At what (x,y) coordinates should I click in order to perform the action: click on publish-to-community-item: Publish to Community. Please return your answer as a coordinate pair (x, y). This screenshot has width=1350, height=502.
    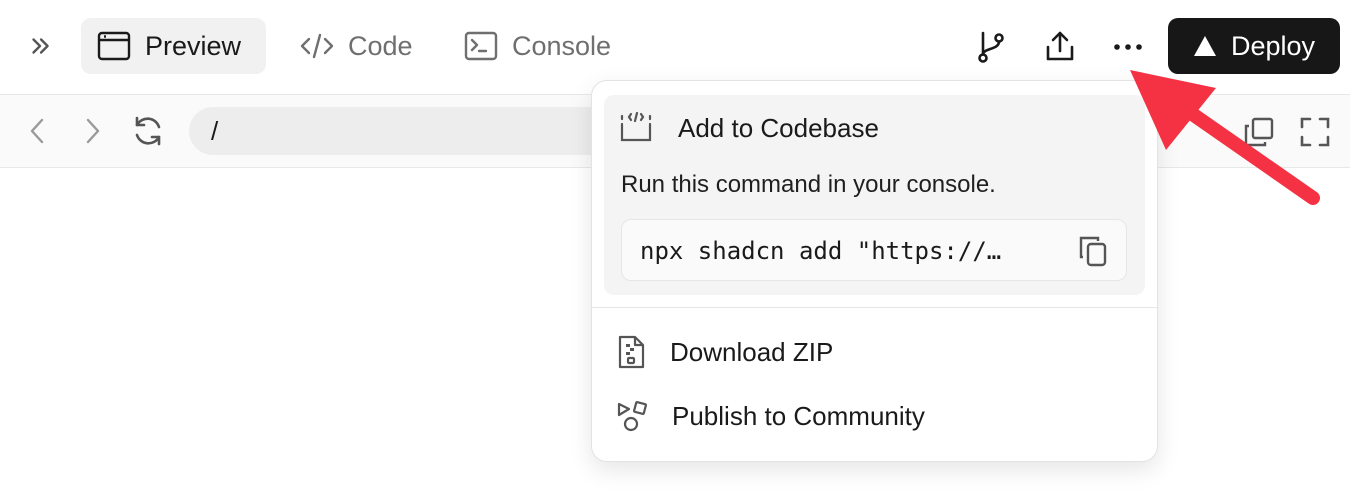
    Looking at the image, I should click on (770, 416).